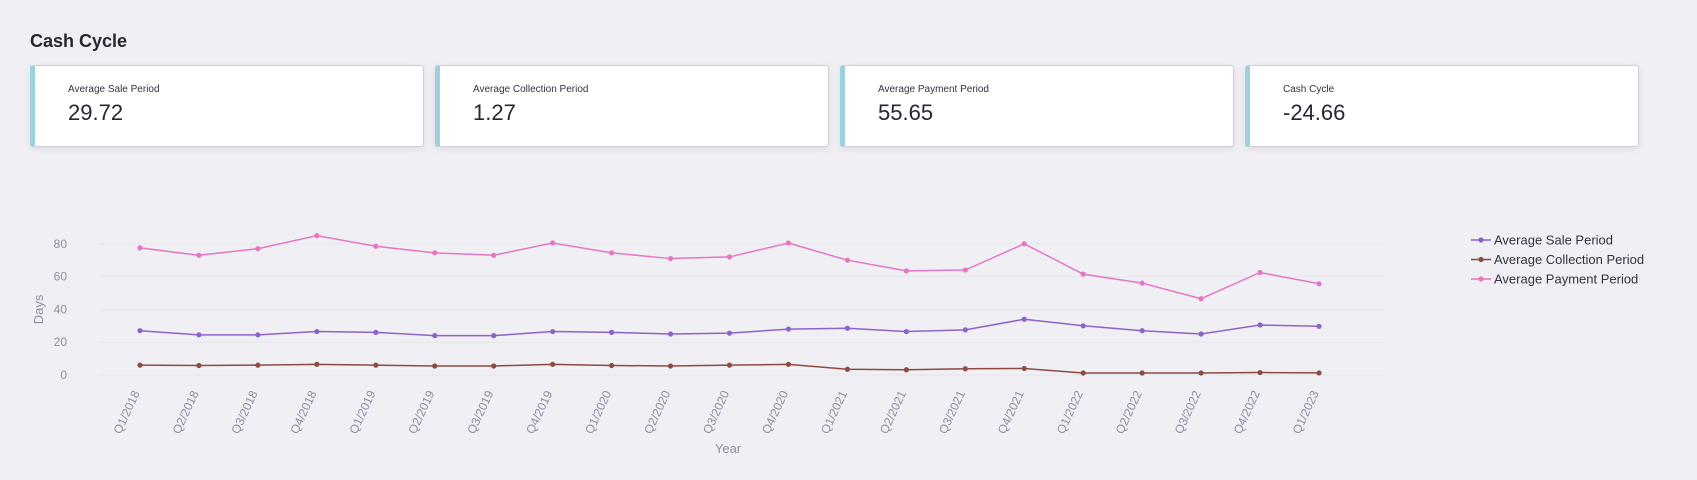  What do you see at coordinates (598, 412) in the screenshot?
I see `x-tick-label: Q1/2020` at bounding box center [598, 412].